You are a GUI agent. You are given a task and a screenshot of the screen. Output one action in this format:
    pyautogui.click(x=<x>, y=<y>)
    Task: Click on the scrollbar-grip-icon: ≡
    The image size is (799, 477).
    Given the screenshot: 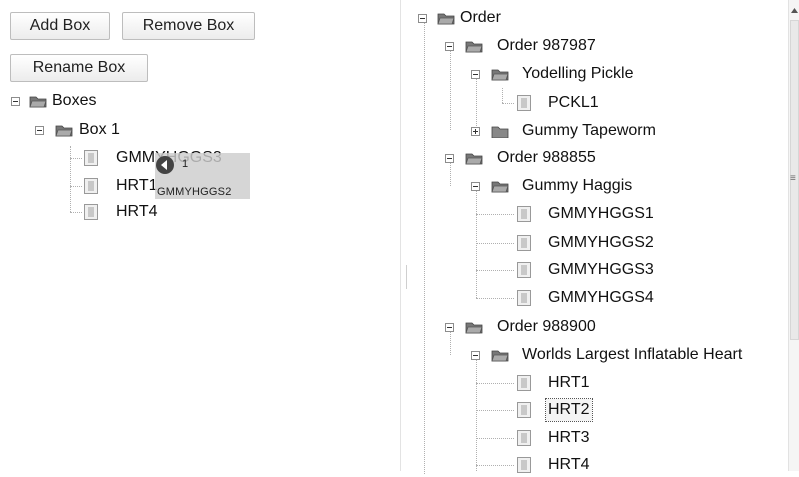 What is the action you would take?
    pyautogui.click(x=793, y=178)
    